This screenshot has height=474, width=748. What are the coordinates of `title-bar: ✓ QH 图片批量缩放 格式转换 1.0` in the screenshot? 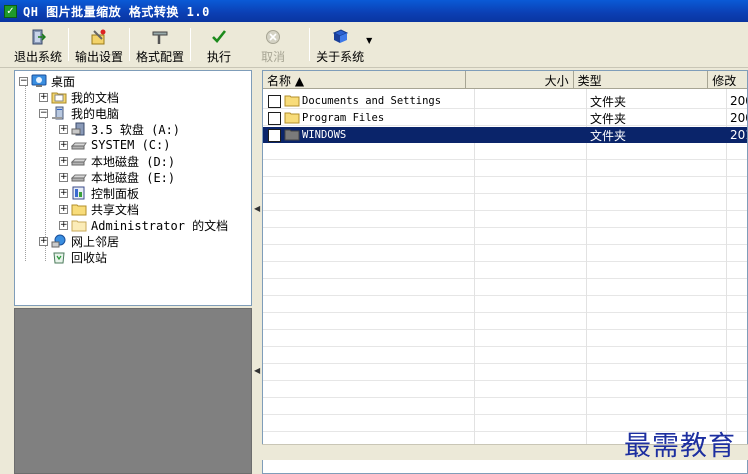 It's located at (374, 11).